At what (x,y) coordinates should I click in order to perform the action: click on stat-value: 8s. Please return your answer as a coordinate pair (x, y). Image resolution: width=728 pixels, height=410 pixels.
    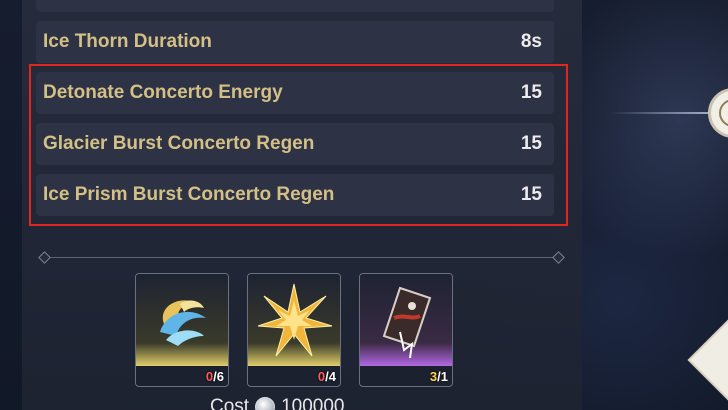
    Looking at the image, I should click on (531, 41).